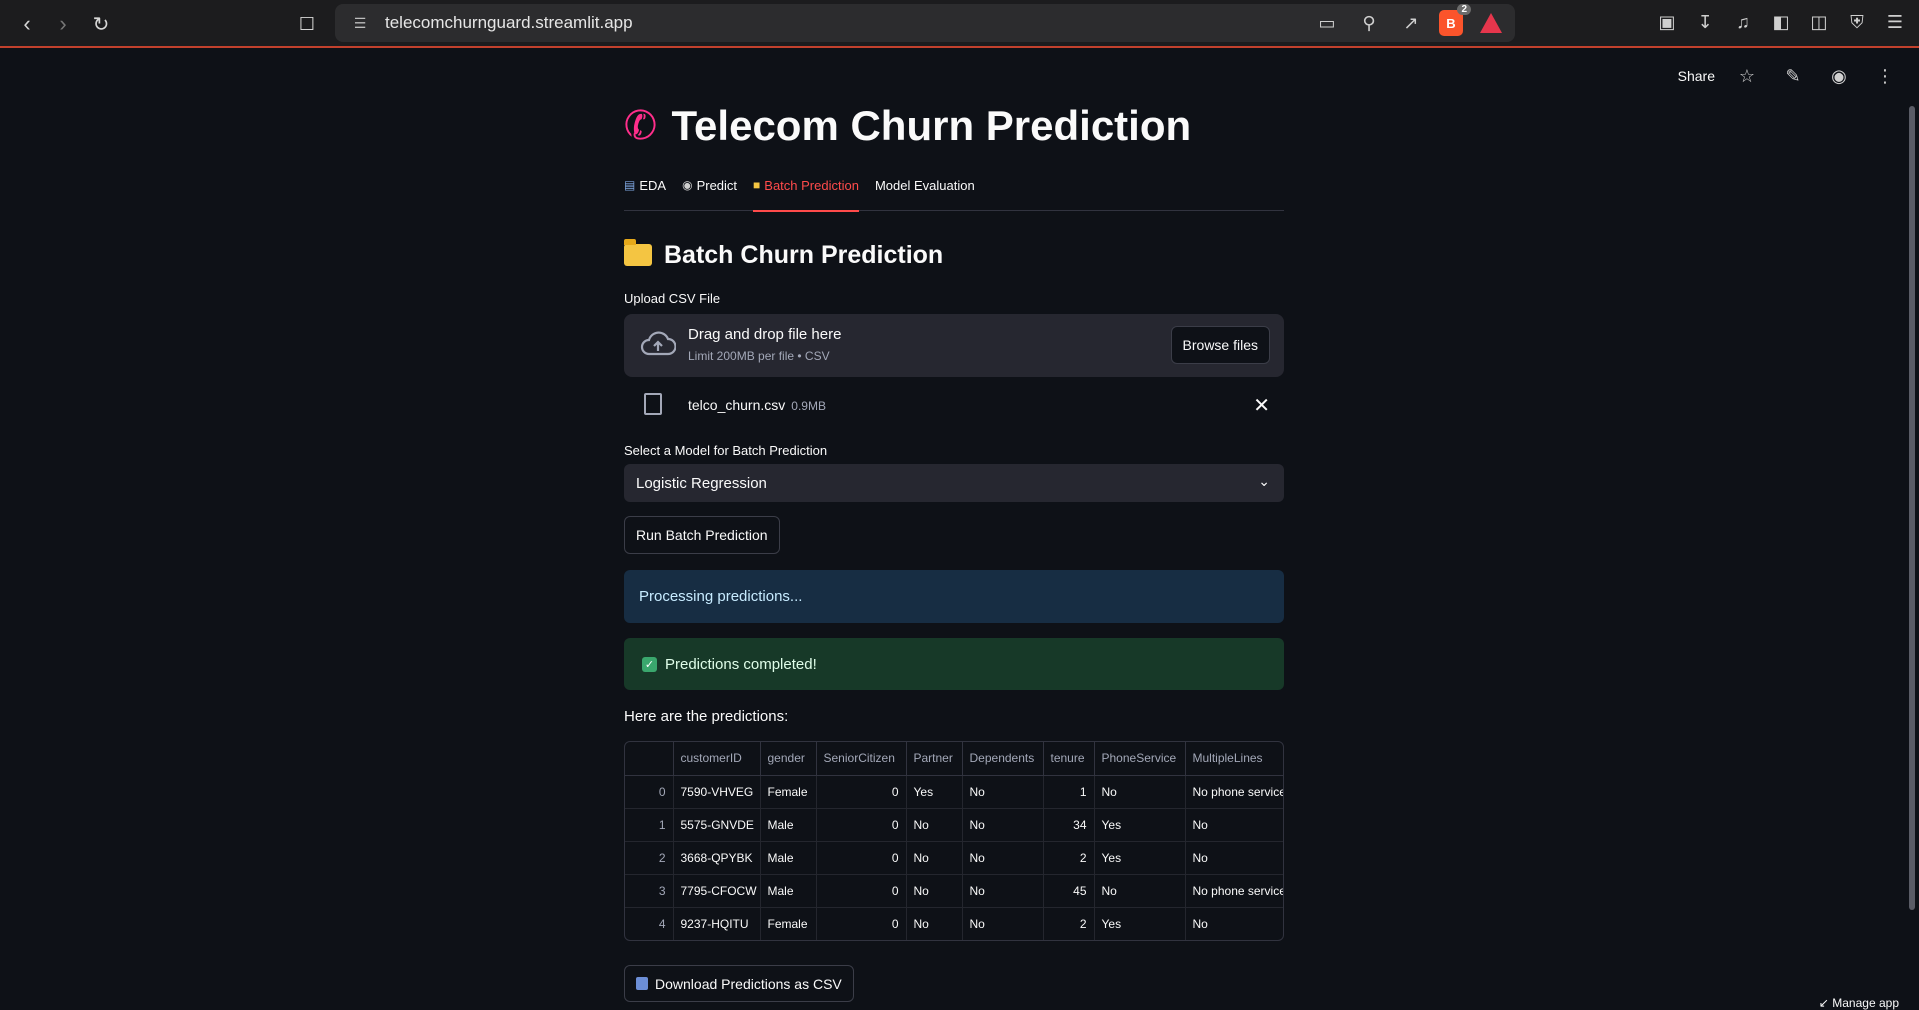  What do you see at coordinates (716, 890) in the screenshot?
I see `table-cell: 7795-CFOCW` at bounding box center [716, 890].